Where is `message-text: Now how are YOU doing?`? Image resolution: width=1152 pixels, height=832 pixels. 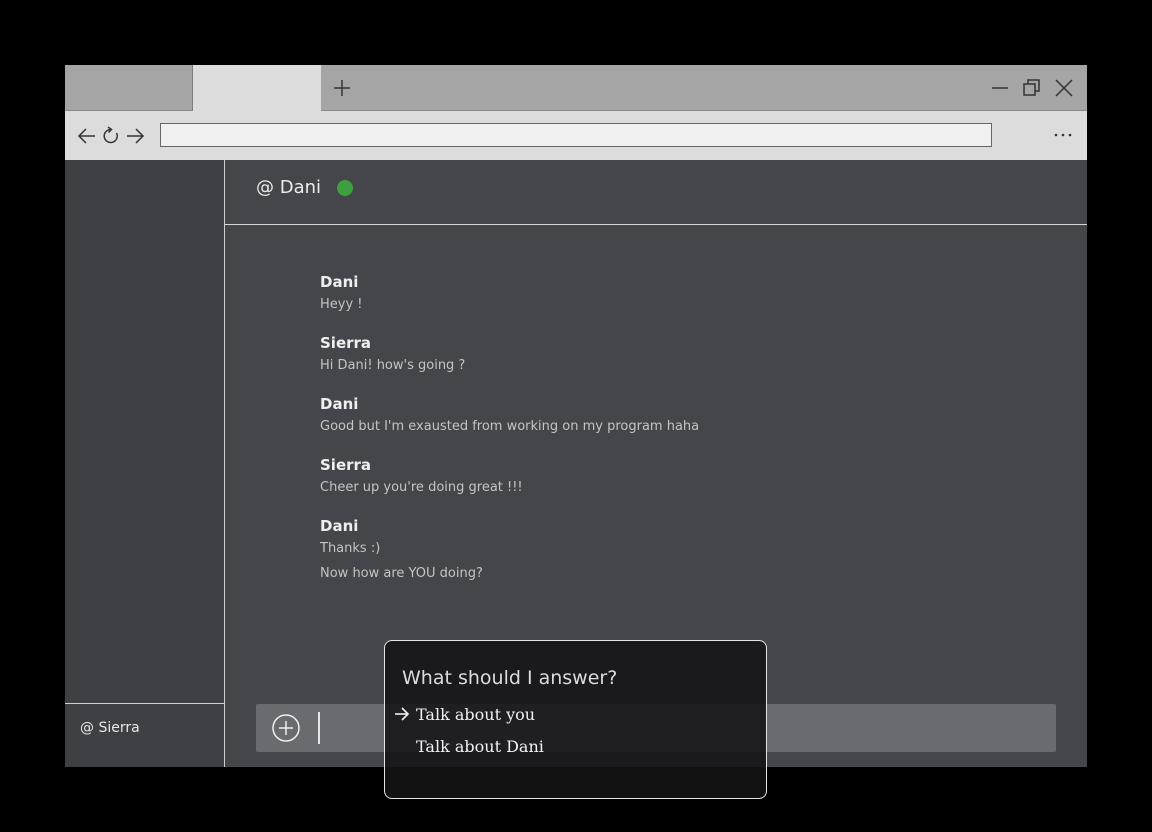
message-text: Now how are YOU doing? is located at coordinates (401, 573).